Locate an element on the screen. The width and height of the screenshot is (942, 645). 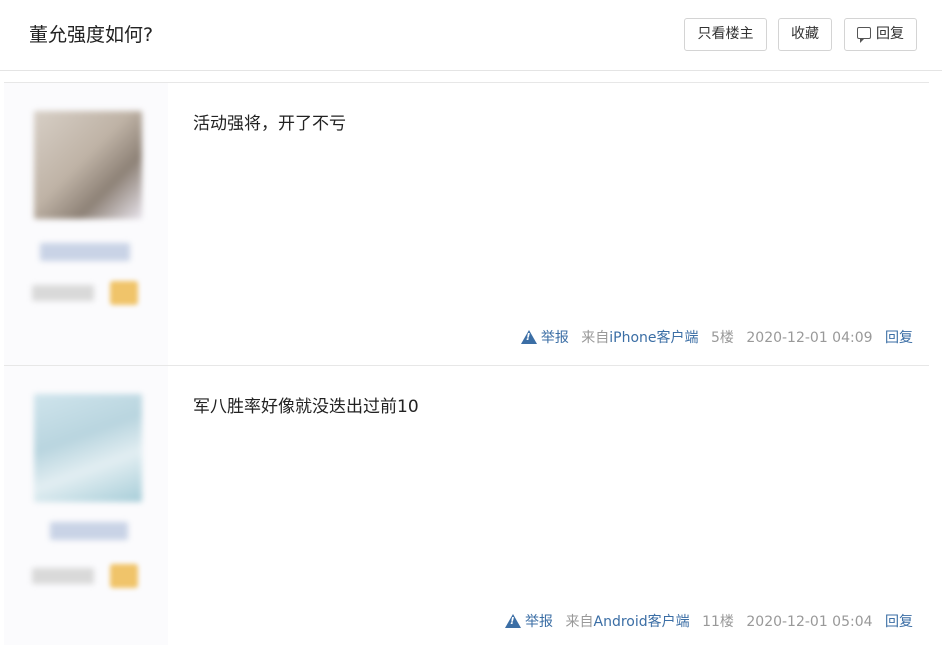
client-source: 来自Android客户端 is located at coordinates (628, 622).